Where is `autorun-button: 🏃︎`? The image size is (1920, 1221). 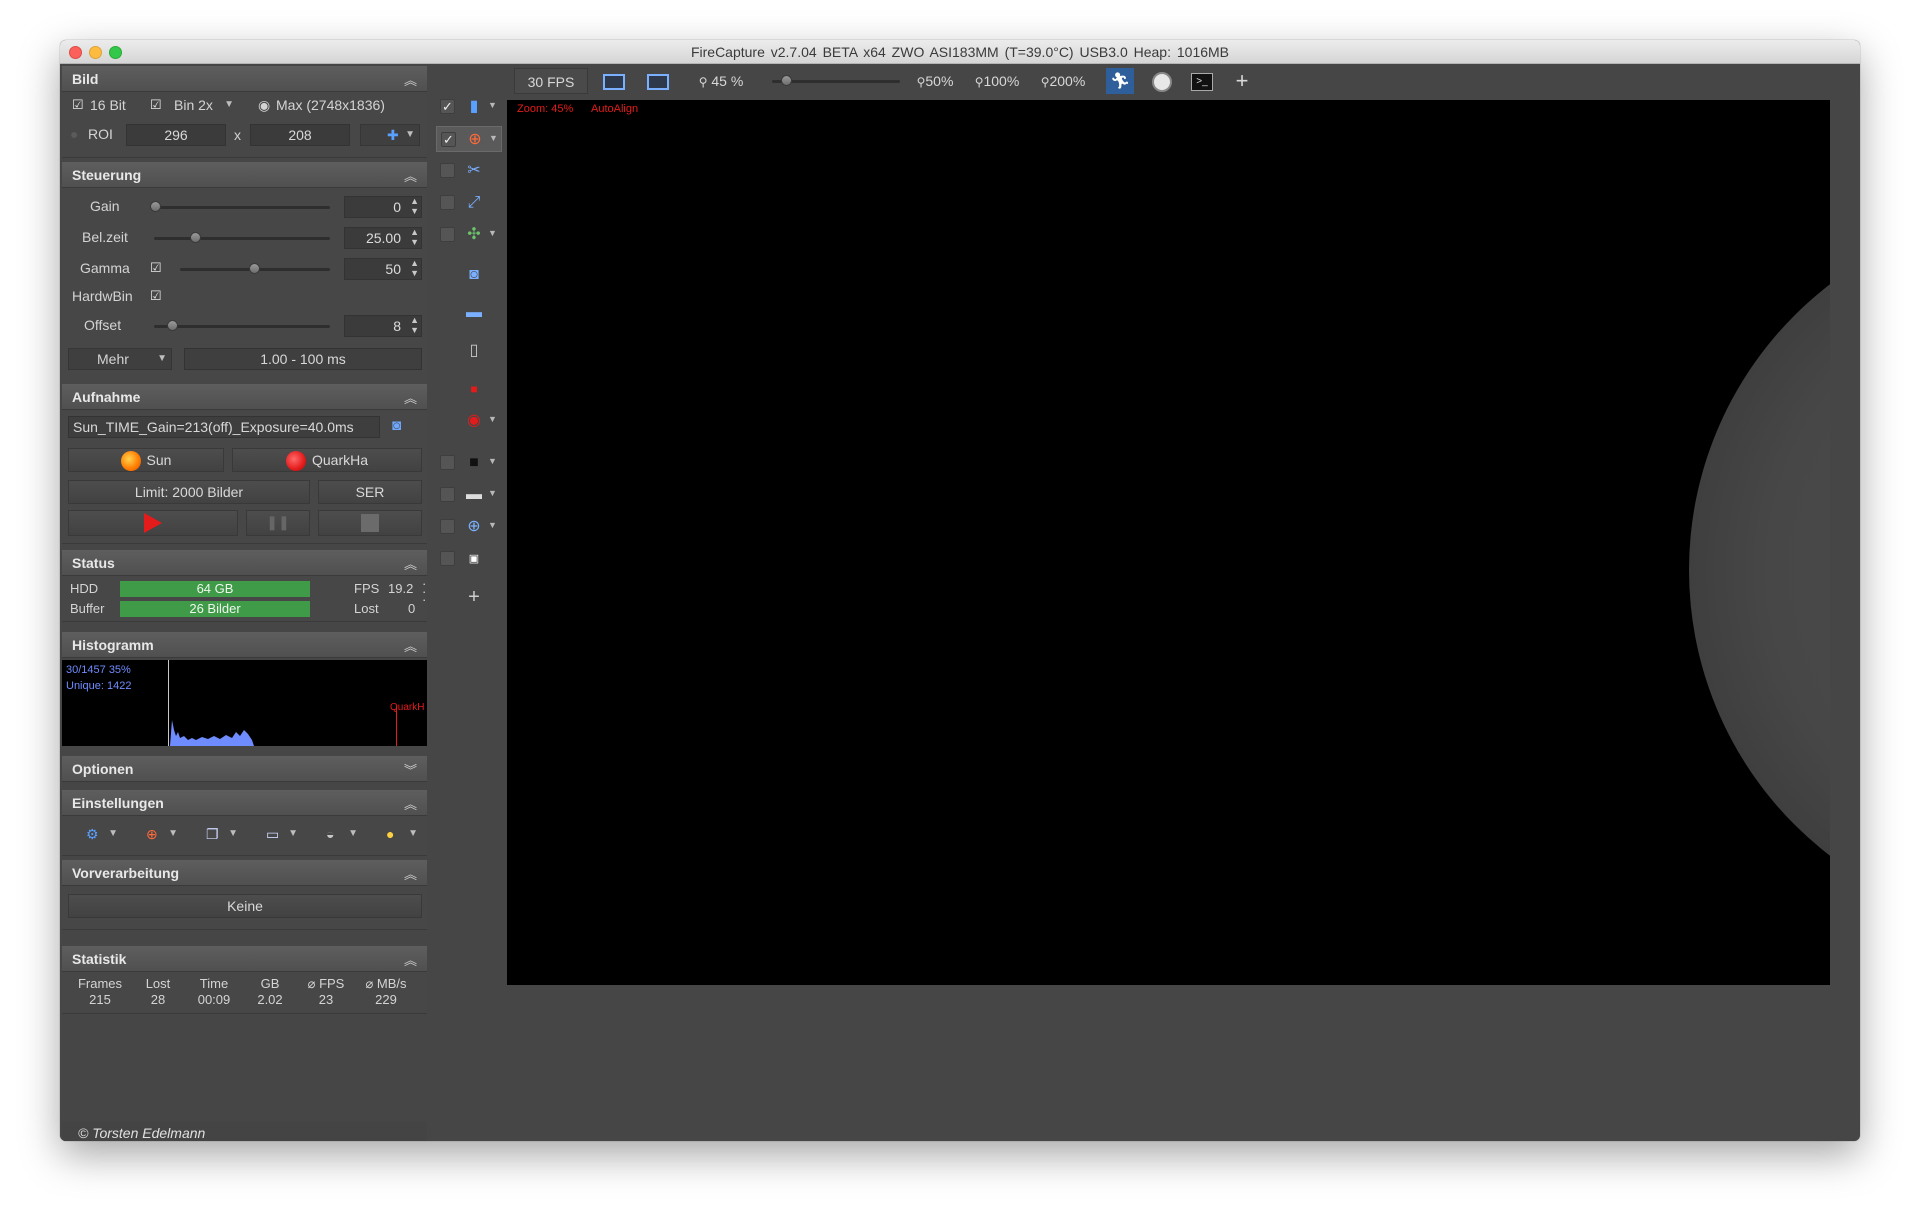 autorun-button: 🏃︎ is located at coordinates (1120, 81).